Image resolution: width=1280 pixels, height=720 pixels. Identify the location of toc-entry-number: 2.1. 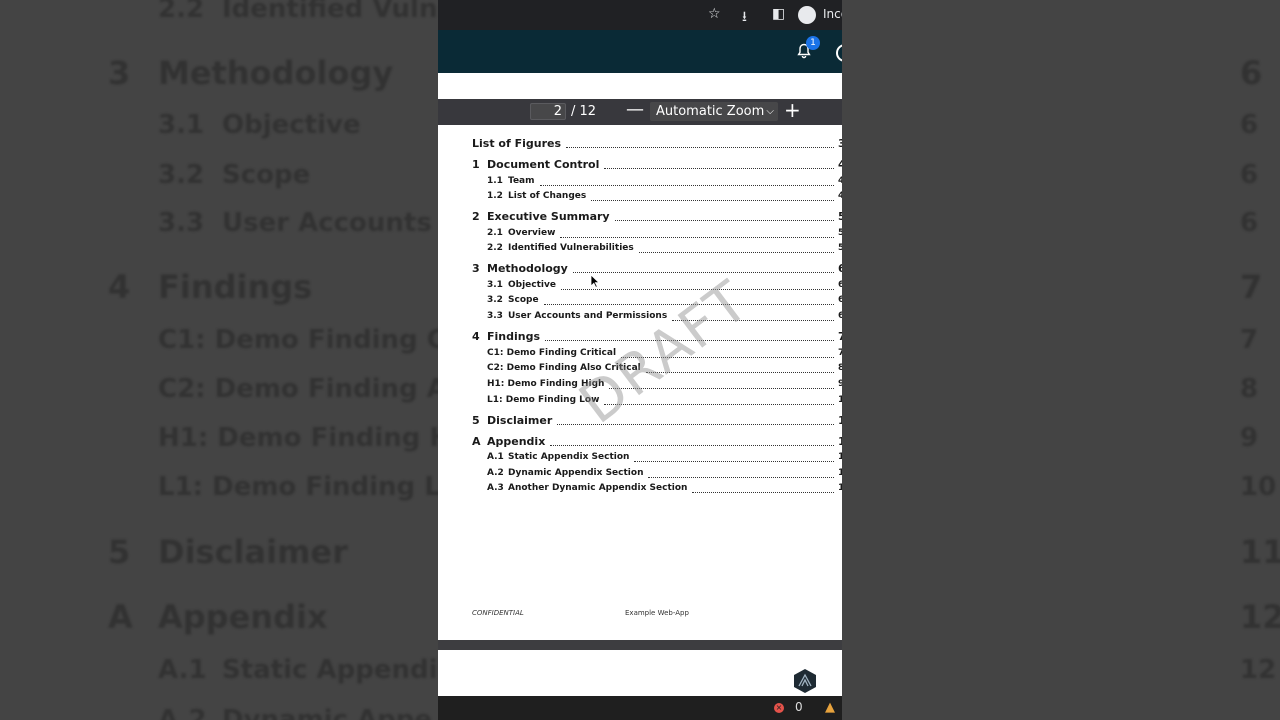
(495, 233).